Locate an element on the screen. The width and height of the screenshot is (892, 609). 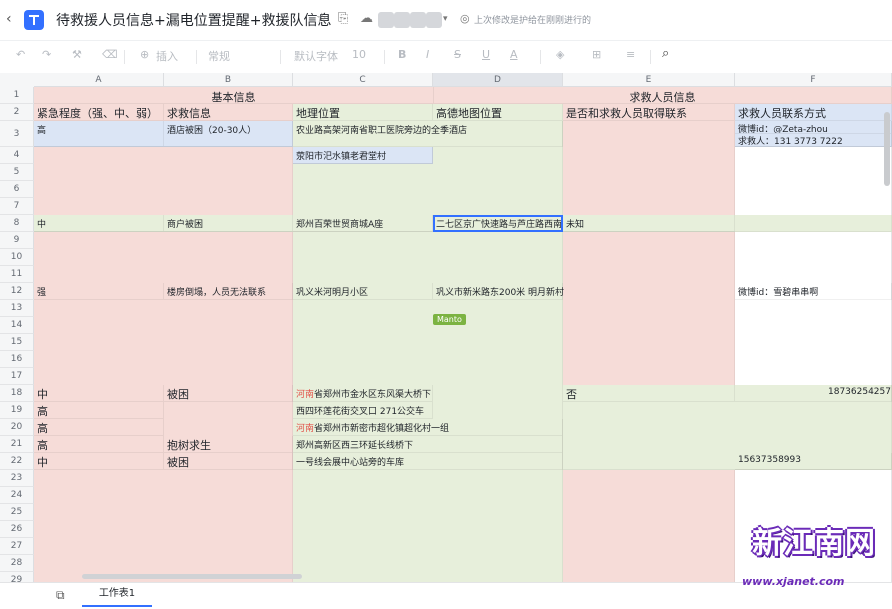
cell-d12: 巩义市新米路东200米 明月新村 is located at coordinates (498, 291).